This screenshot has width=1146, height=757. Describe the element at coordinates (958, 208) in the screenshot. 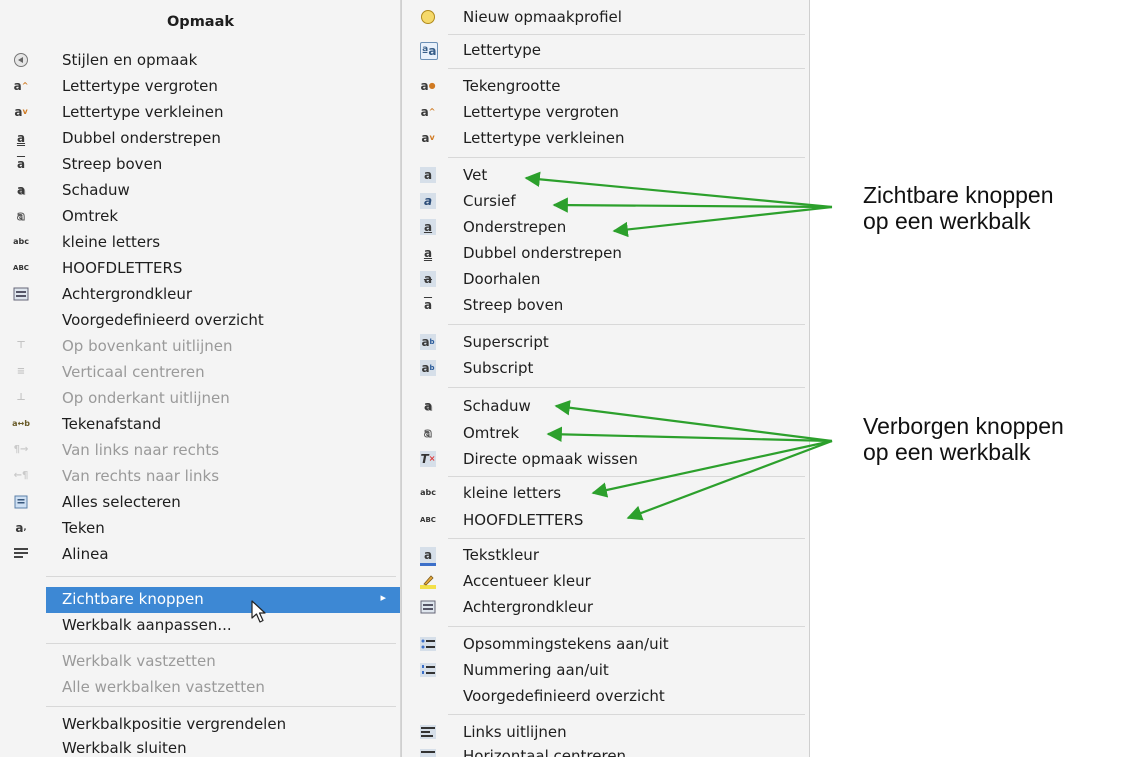

I see `annotation-visible-buttons: Zichtbare knoppen op een werkbalk` at that location.